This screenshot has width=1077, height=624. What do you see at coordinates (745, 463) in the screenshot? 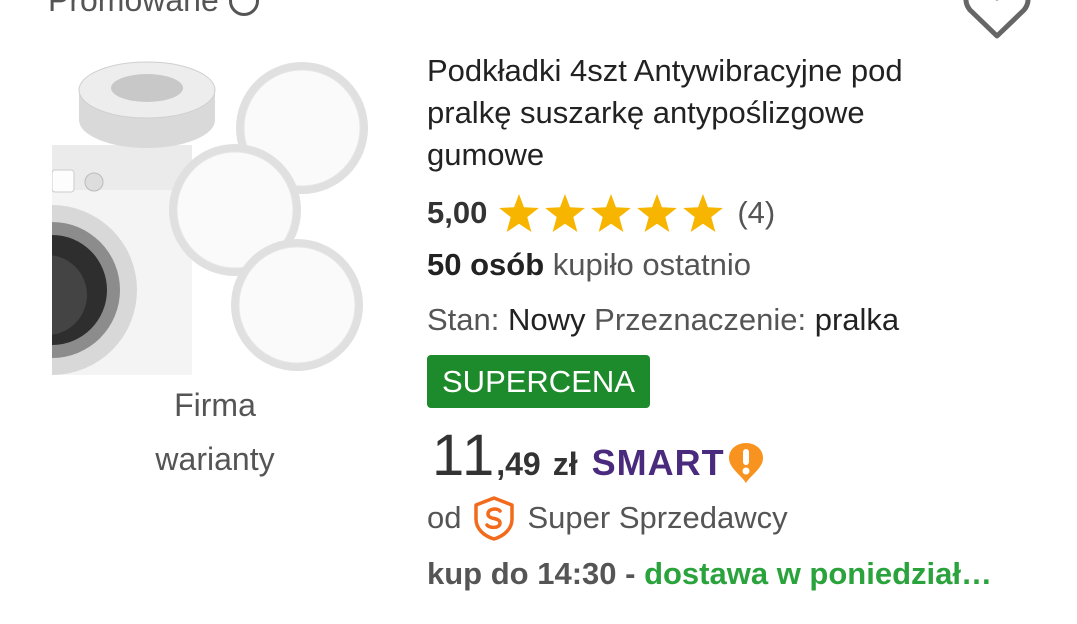
I see `smart-exclamation-icon` at bounding box center [745, 463].